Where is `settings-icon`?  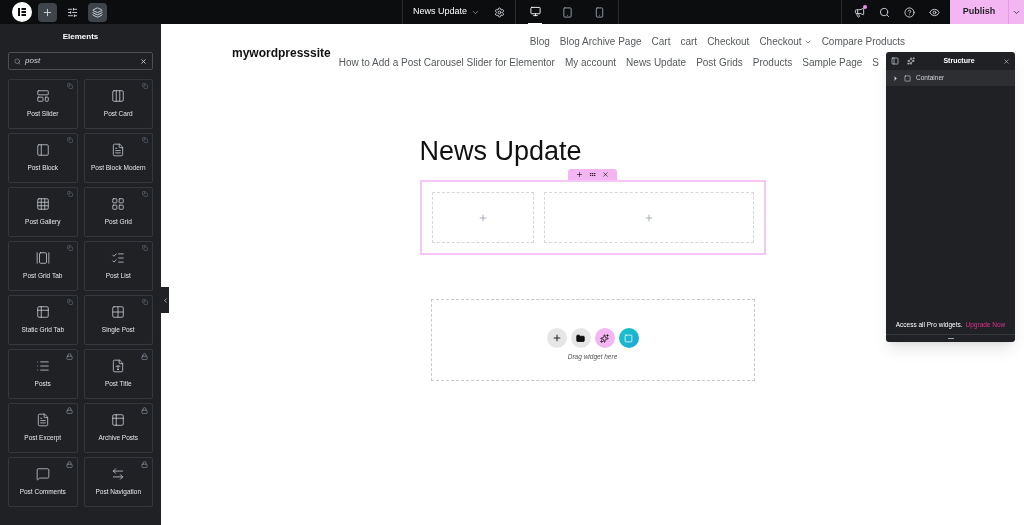
settings-icon is located at coordinates (499, 12).